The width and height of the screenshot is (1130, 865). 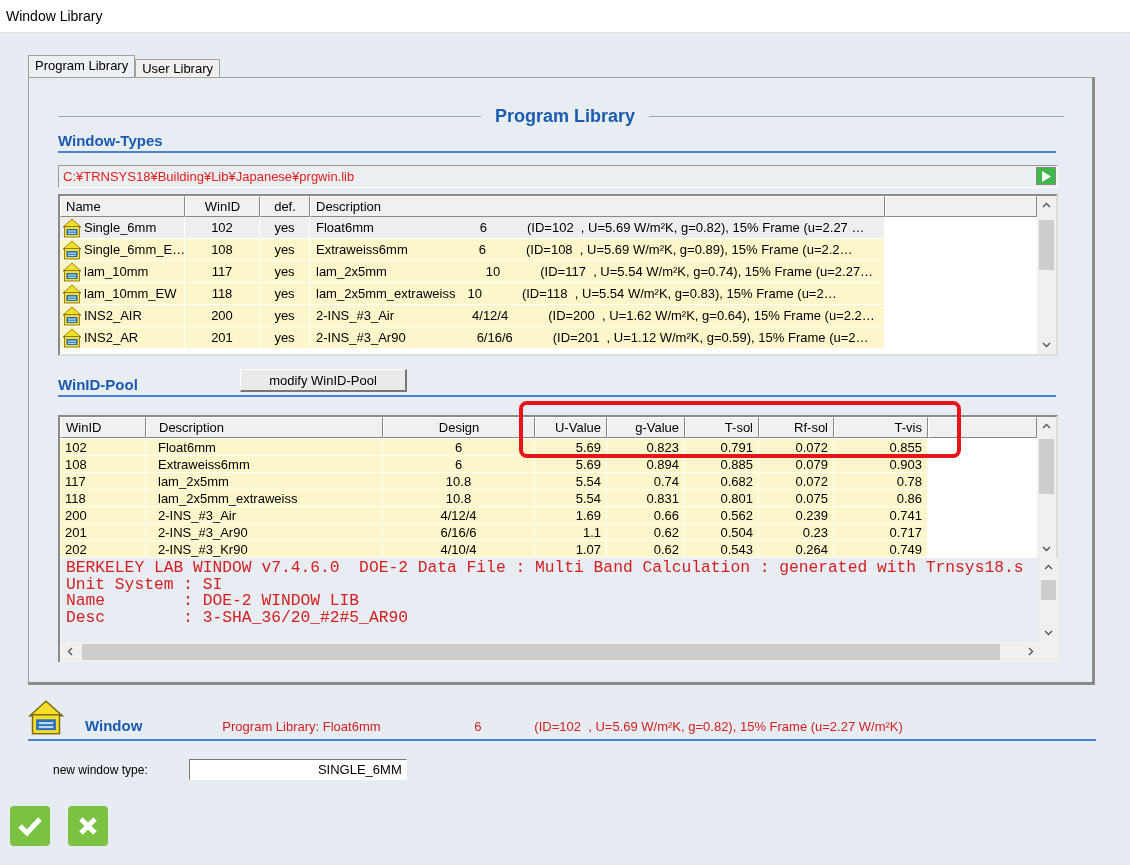 What do you see at coordinates (116, 271) in the screenshot?
I see `table-cell: lam_10mm` at bounding box center [116, 271].